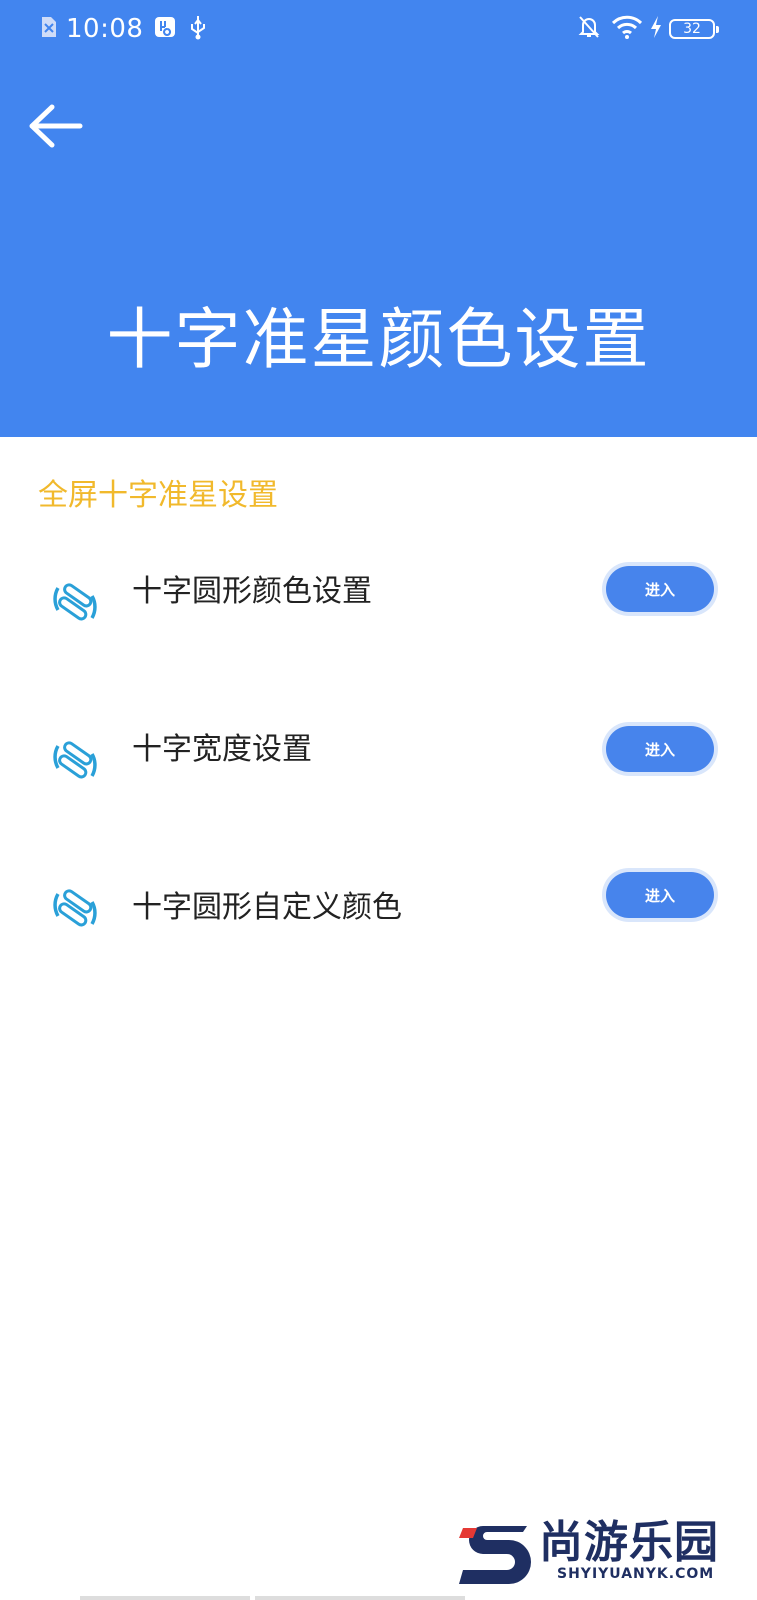 The image size is (757, 1600). Describe the element at coordinates (378, 339) in the screenshot. I see `page-title: 十字准星颜色设置` at that location.